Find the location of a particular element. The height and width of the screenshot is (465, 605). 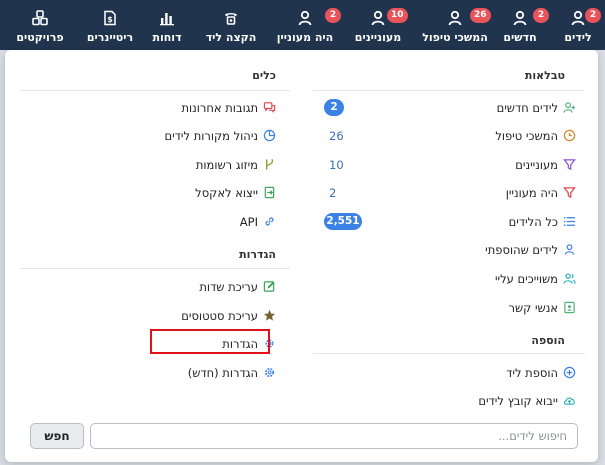

edit-icon is located at coordinates (269, 286).